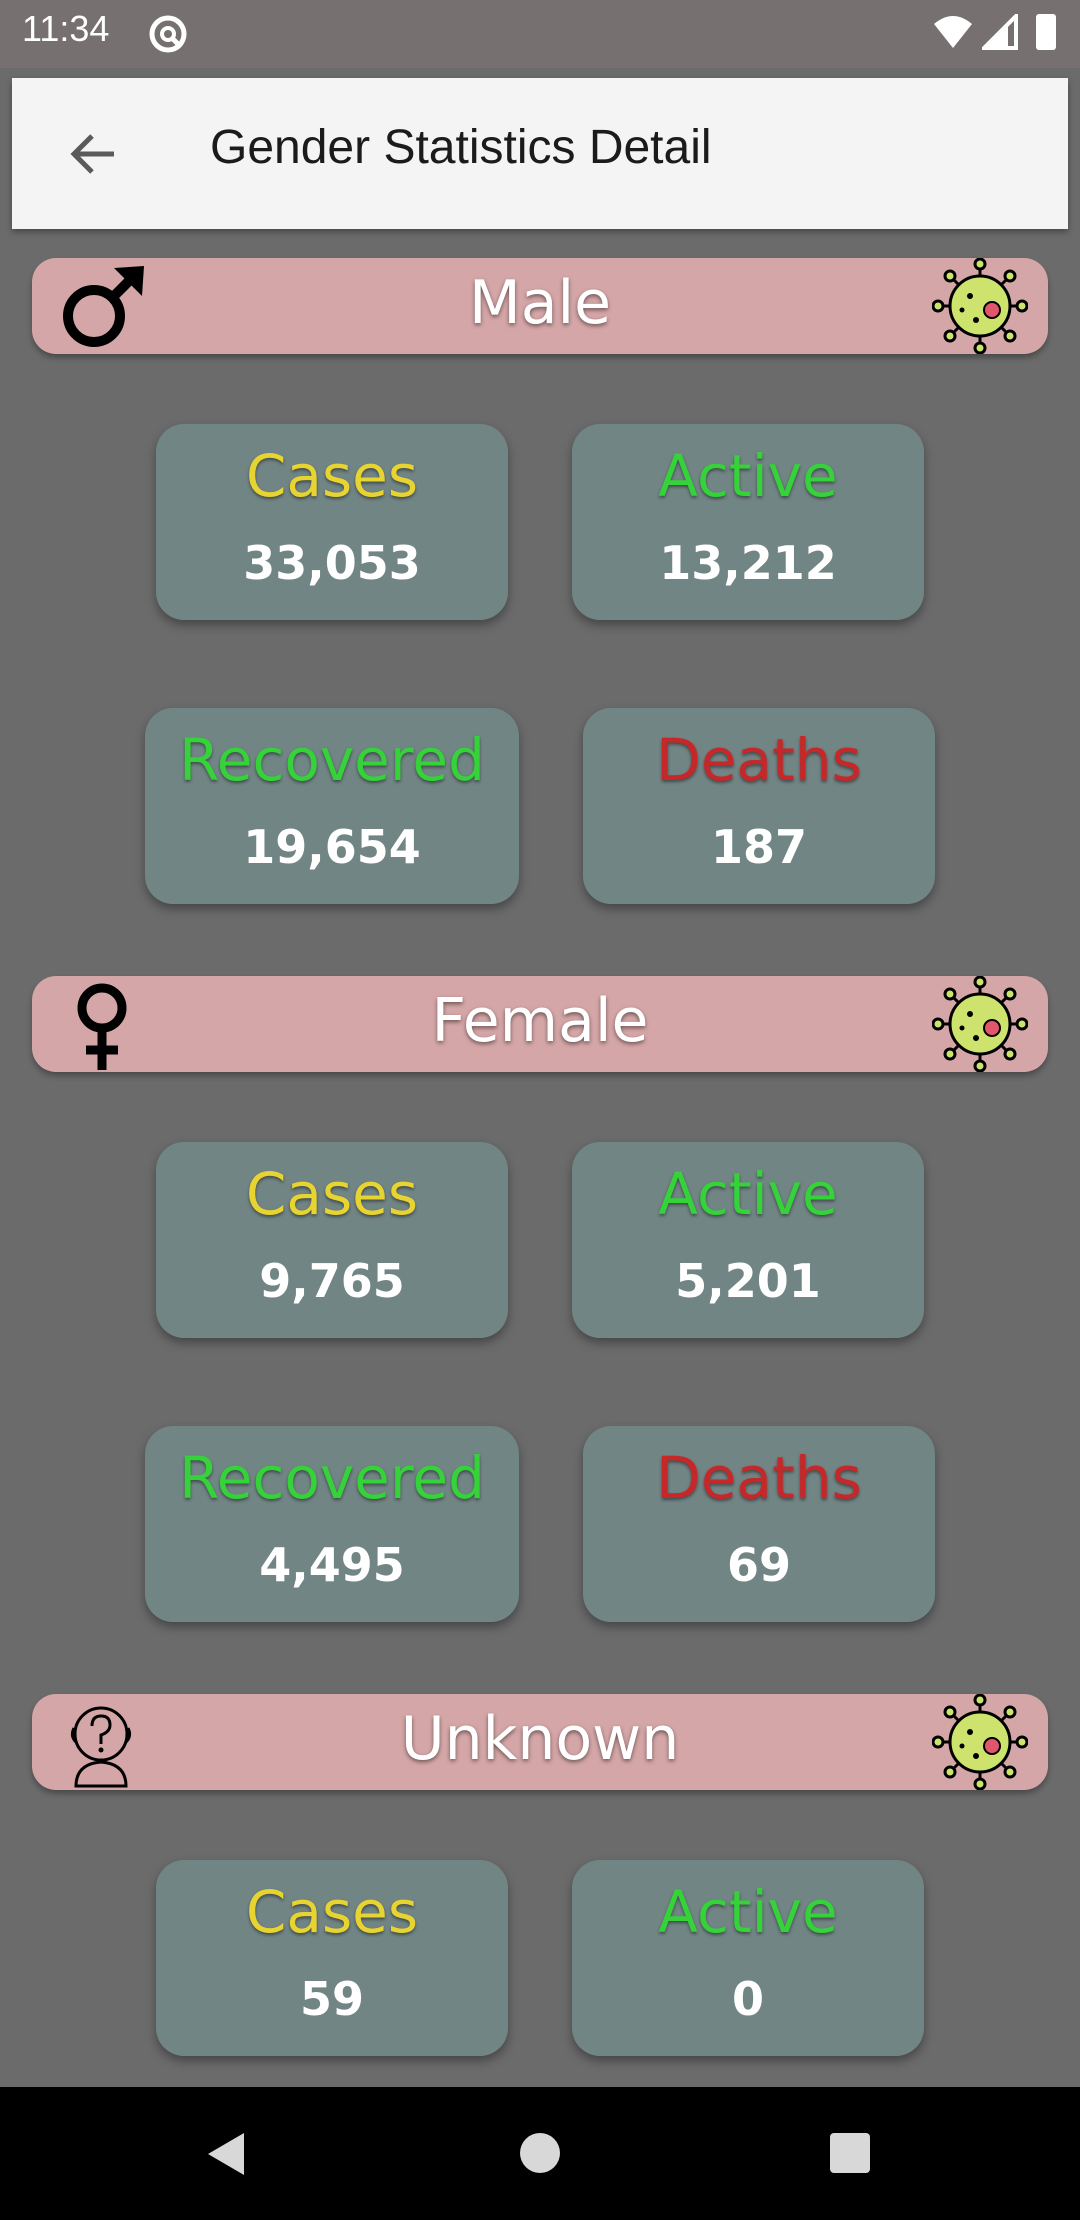 This screenshot has width=1080, height=2220. I want to click on section-label-unknown: Unknown, so click(540, 1739).